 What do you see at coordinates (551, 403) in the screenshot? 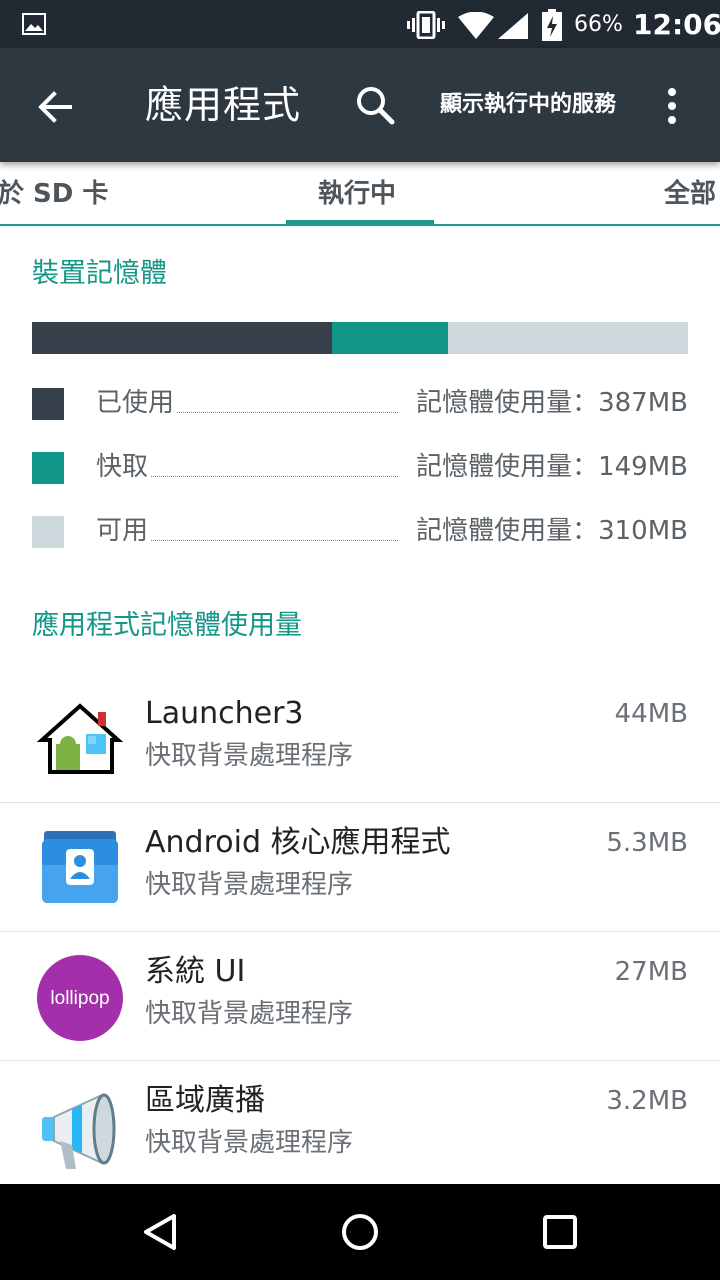
I see `legend-value-used: 記憶體使用量：387MB` at bounding box center [551, 403].